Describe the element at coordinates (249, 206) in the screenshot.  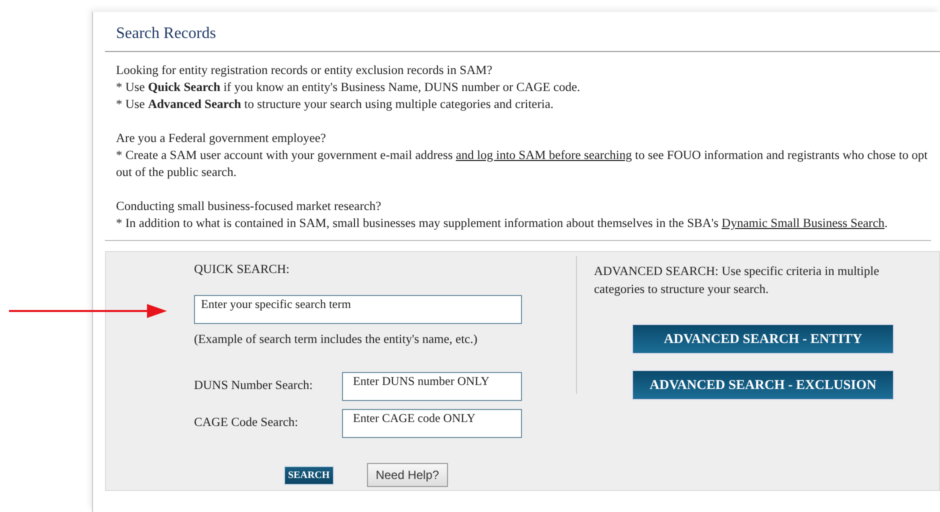
I see `question-text: Conducting small business-focused market research?` at that location.